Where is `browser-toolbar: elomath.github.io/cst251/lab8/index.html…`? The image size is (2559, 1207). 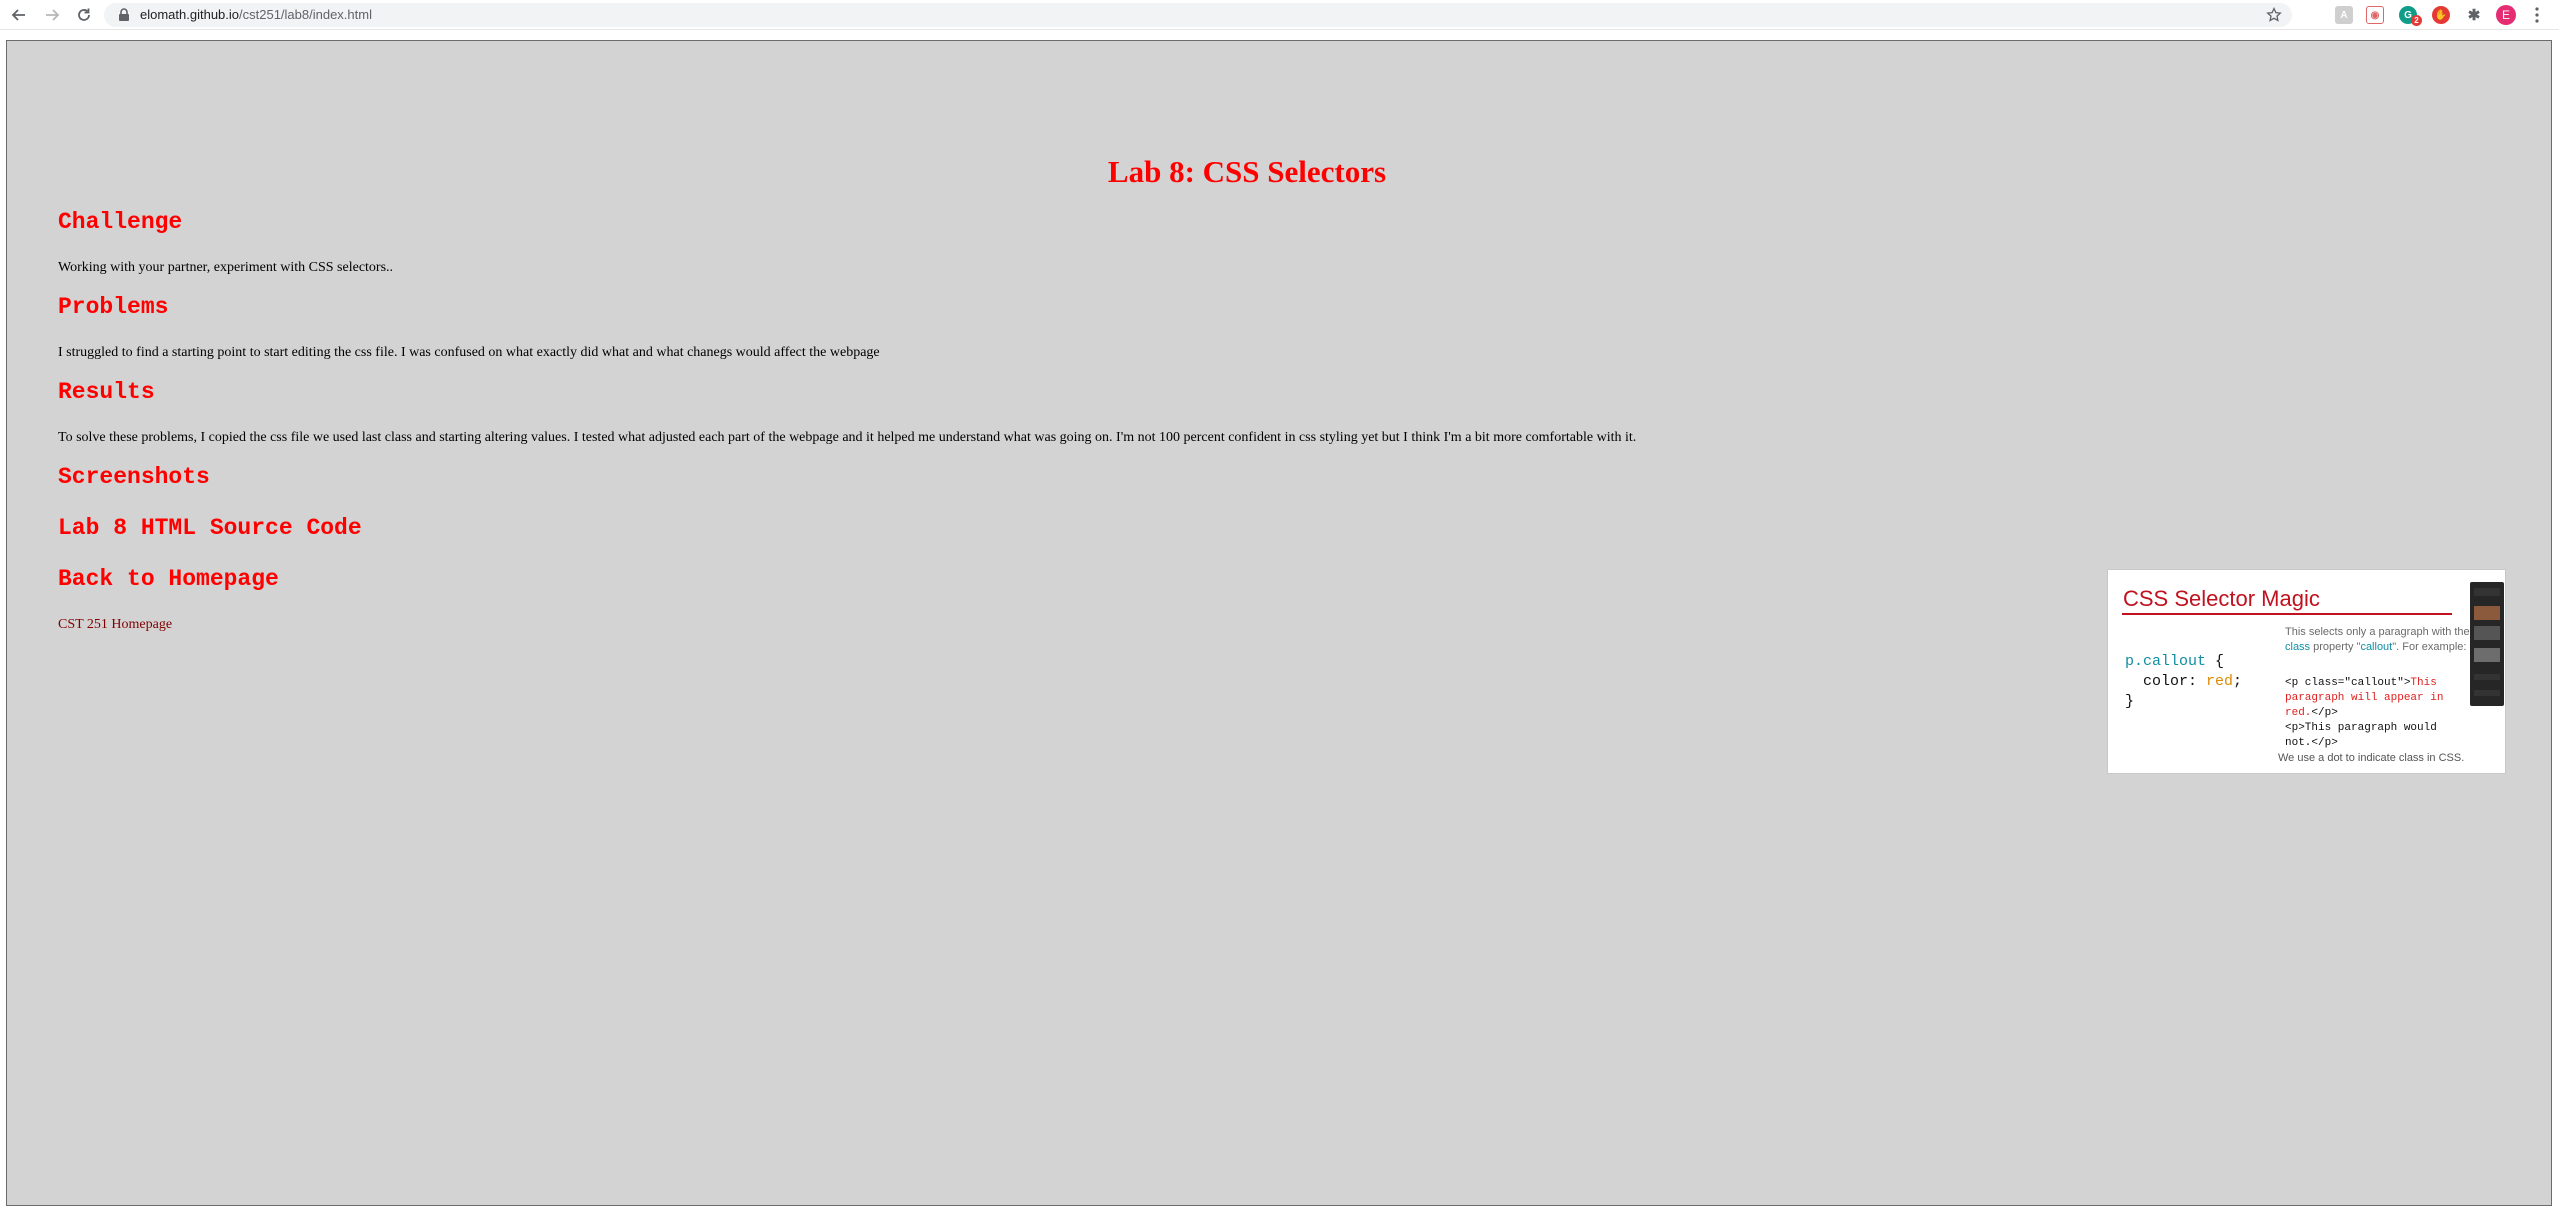
browser-toolbar: elomath.github.io/cst251/lab8/index.html… is located at coordinates (1279, 15).